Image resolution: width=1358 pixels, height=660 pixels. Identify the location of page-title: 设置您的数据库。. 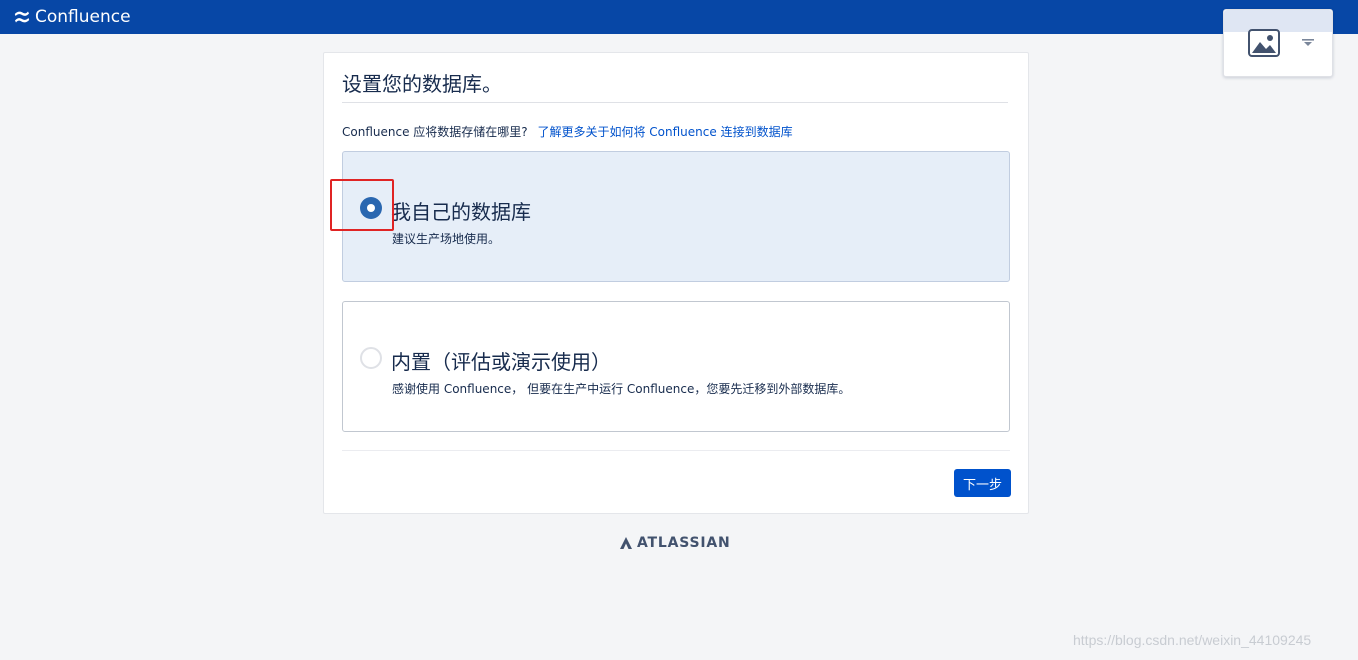
(422, 84).